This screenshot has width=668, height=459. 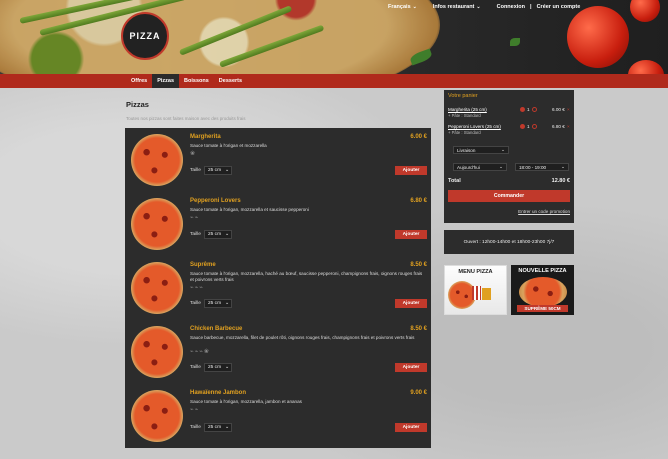 What do you see at coordinates (468, 167) in the screenshot?
I see `day-value: Aujourd'hui` at bounding box center [468, 167].